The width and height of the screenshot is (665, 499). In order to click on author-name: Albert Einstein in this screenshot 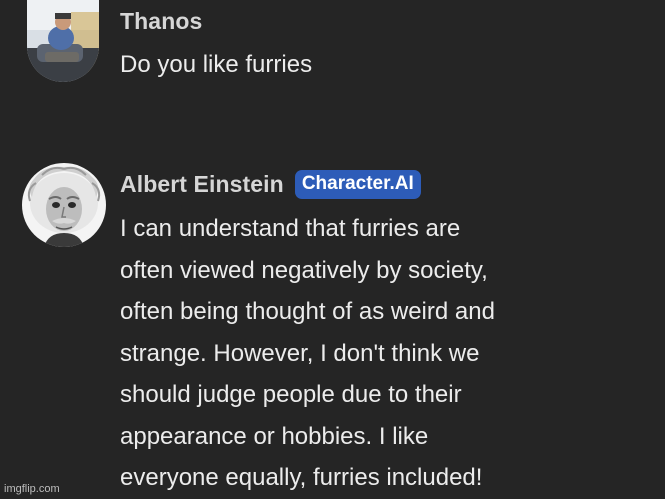, I will do `click(202, 184)`.